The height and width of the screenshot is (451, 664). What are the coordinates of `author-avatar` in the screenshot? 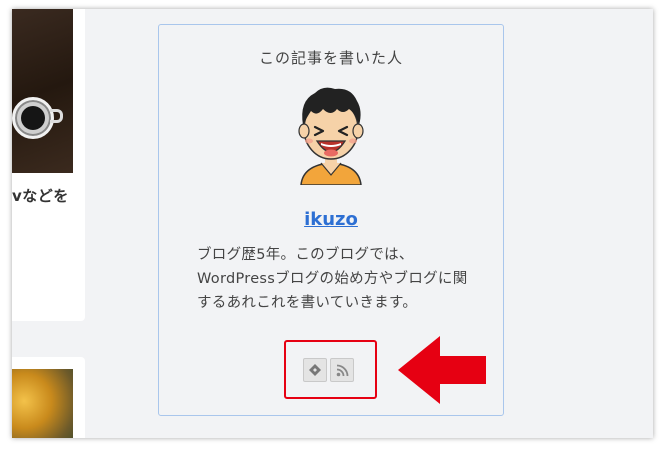 It's located at (331, 136).